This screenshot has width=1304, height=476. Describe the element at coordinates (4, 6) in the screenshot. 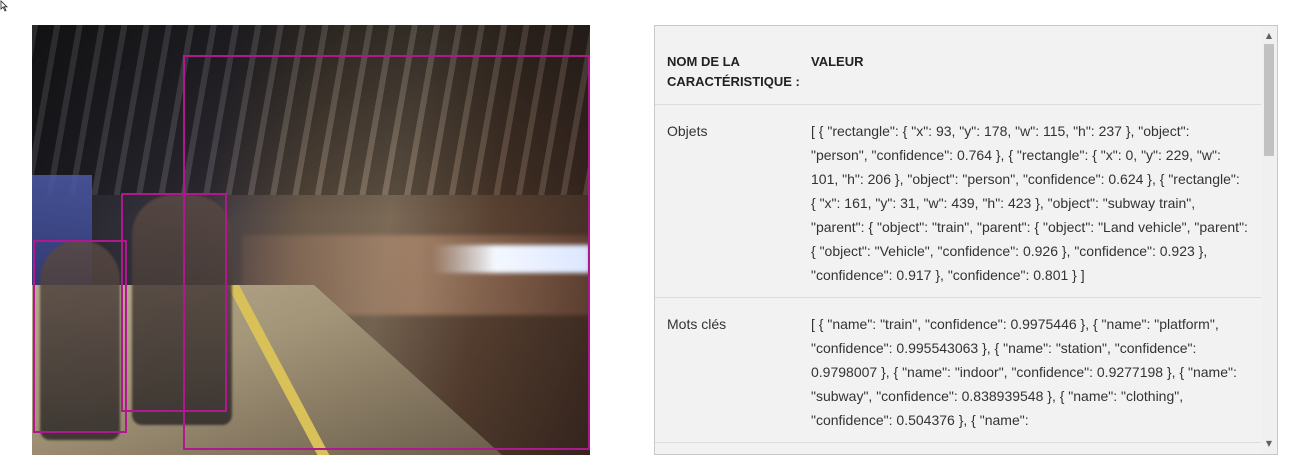

I see `mouse-pointer-icon` at that location.